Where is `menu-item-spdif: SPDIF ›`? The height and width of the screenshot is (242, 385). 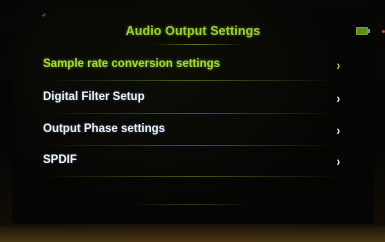
menu-item-spdif: SPDIF › is located at coordinates (193, 162).